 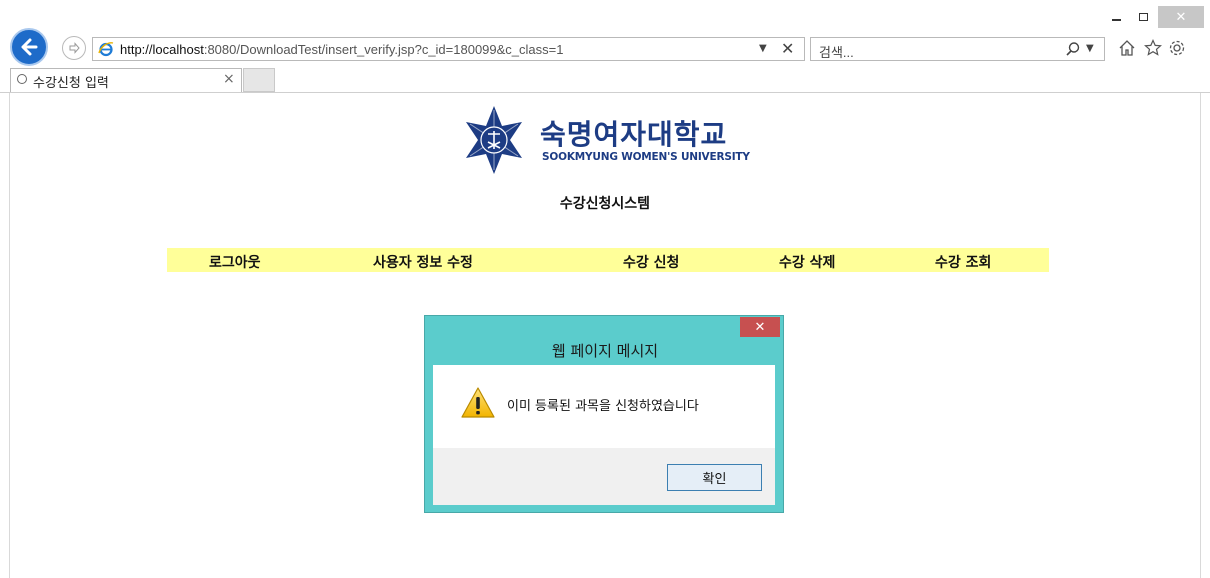 I want to click on maximize-icon, so click(x=1143, y=17).